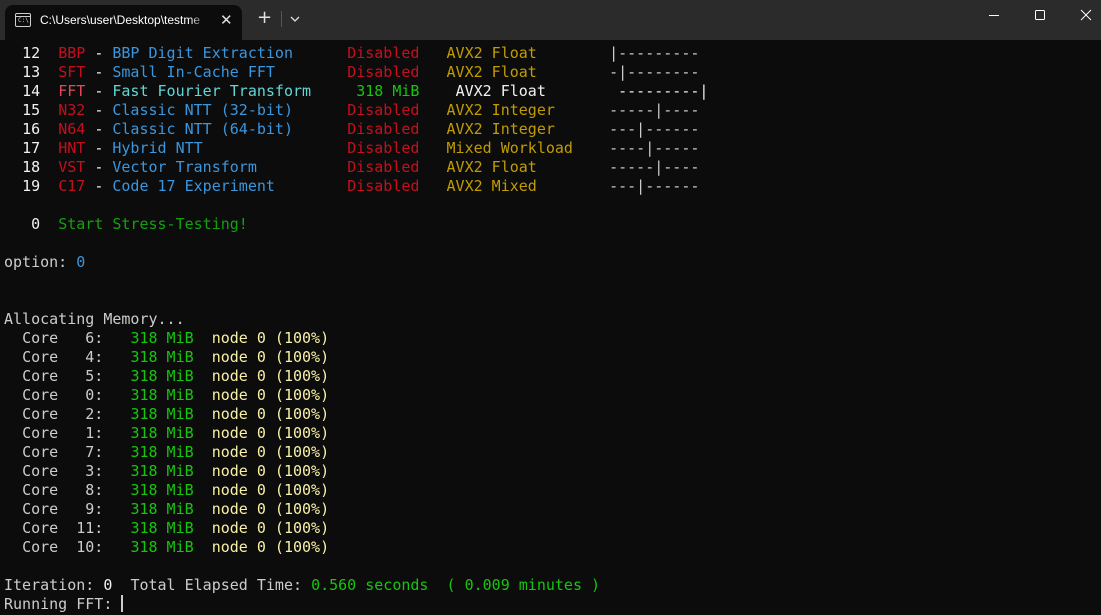  Describe the element at coordinates (31, 72) in the screenshot. I see `test-number: 13` at that location.